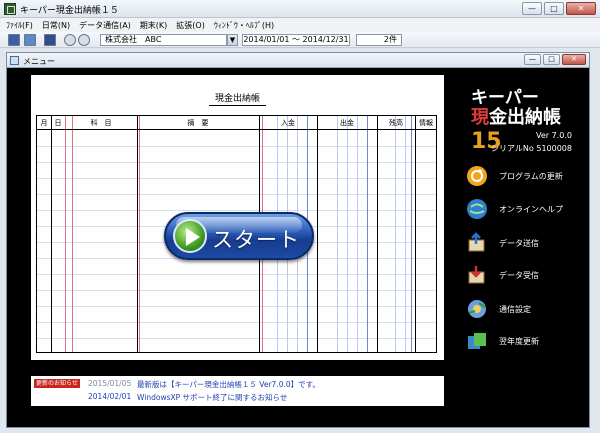 The height and width of the screenshot is (433, 600). What do you see at coordinates (232, 40) in the screenshot?
I see `company-dropdown-button: ▼` at bounding box center [232, 40].